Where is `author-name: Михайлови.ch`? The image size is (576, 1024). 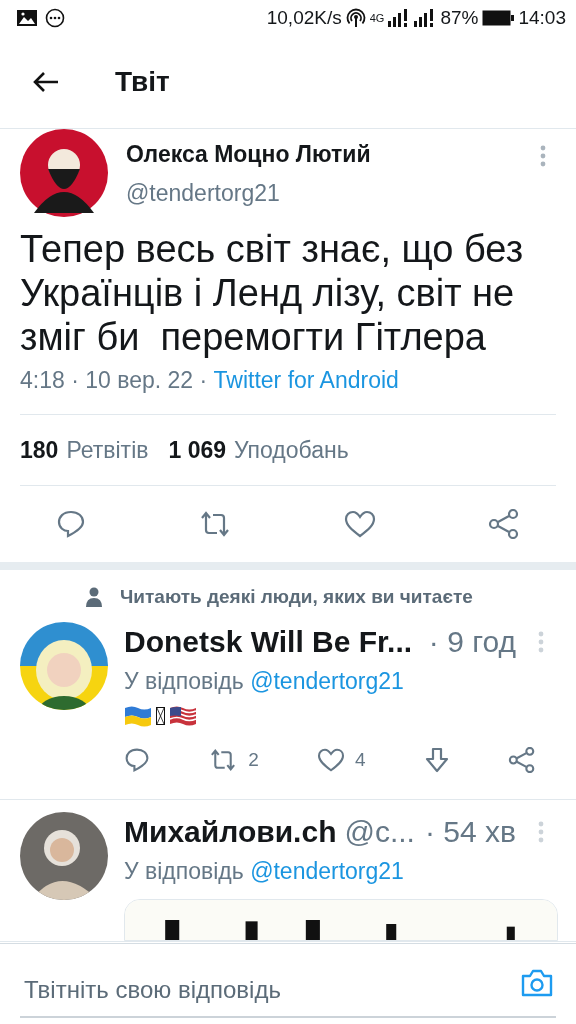
author-name: Михайлови.ch is located at coordinates (230, 832).